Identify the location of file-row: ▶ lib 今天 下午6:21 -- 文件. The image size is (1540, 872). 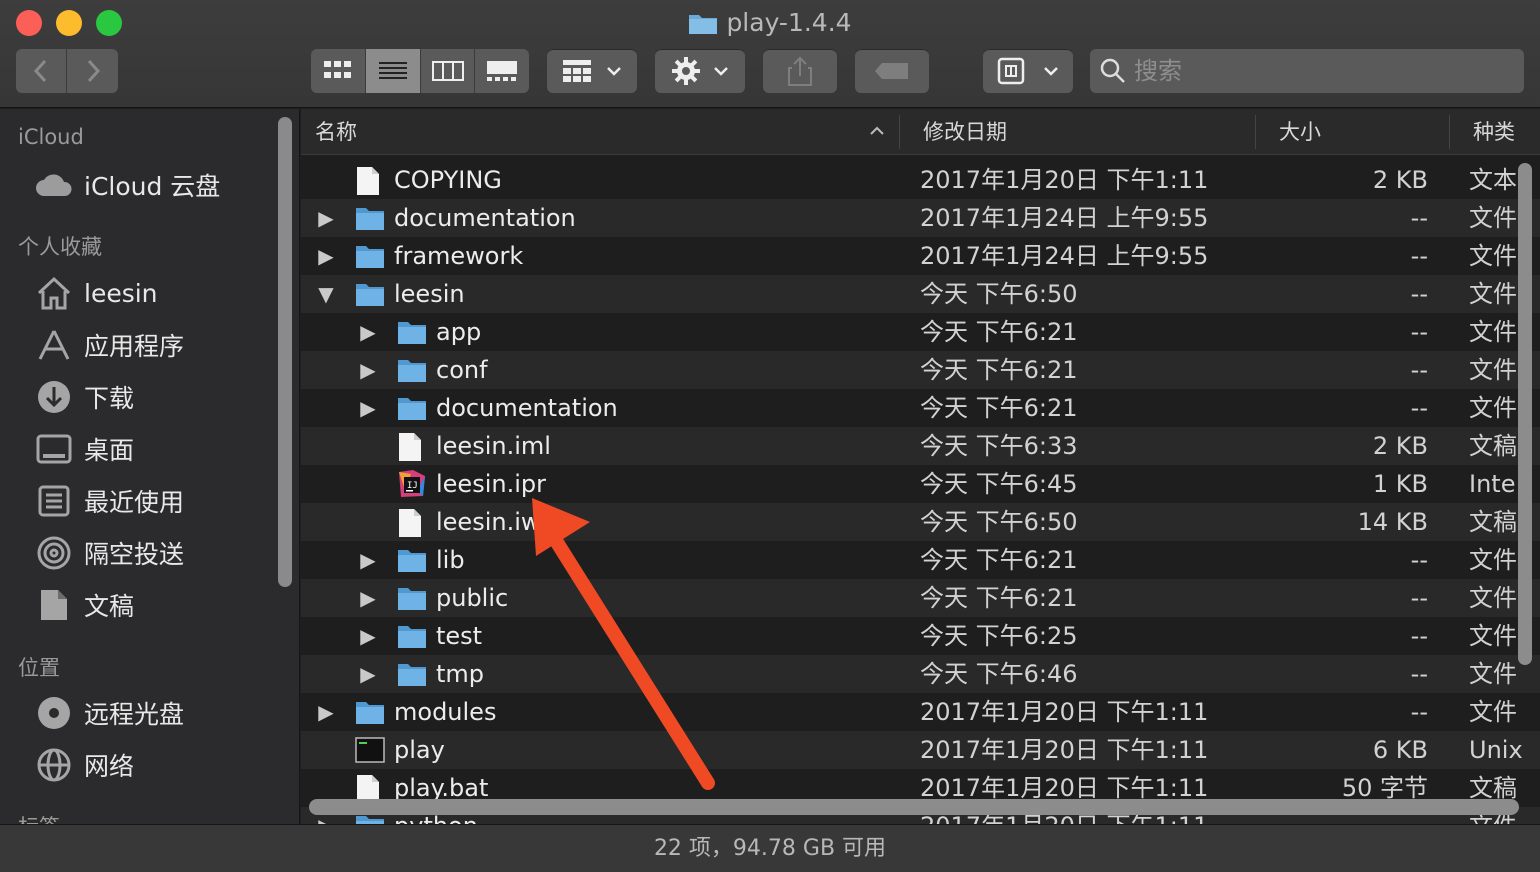
(920, 560).